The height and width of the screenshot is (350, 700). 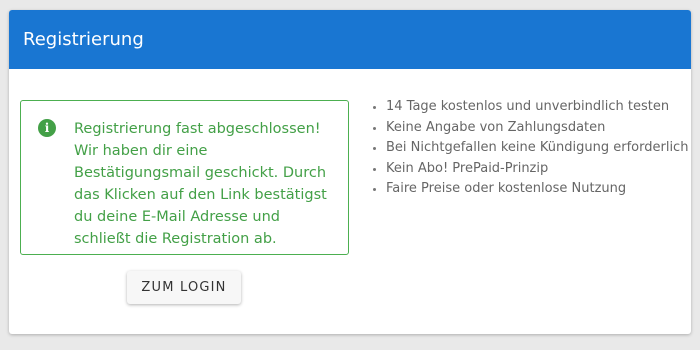 What do you see at coordinates (537, 169) in the screenshot?
I see `feature-item: Kein Abo! PrePaid-Prinzip` at bounding box center [537, 169].